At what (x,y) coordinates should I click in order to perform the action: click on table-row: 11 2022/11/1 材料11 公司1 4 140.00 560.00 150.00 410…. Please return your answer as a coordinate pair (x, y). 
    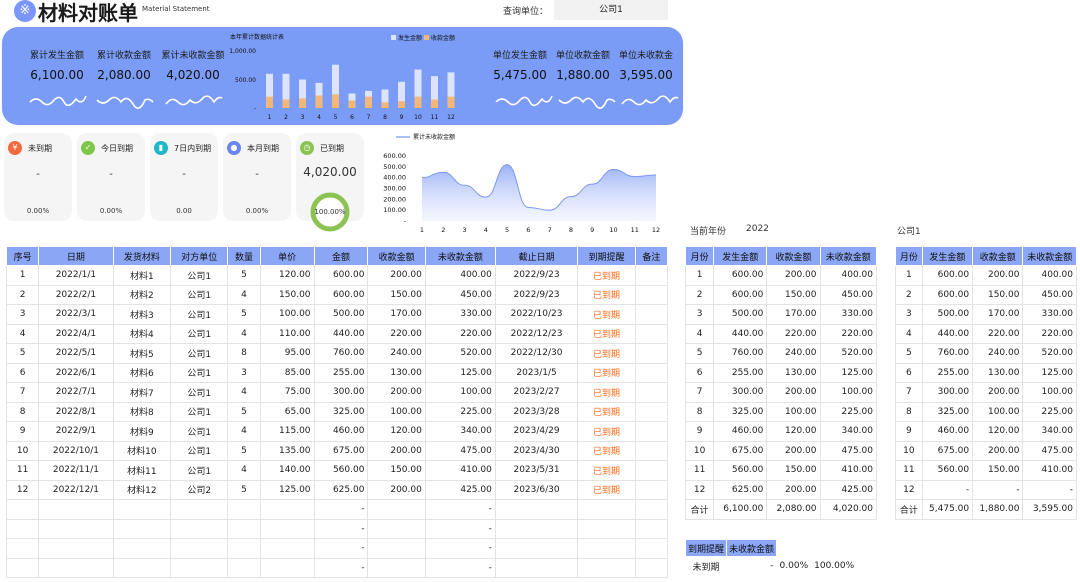
    Looking at the image, I should click on (337, 470).